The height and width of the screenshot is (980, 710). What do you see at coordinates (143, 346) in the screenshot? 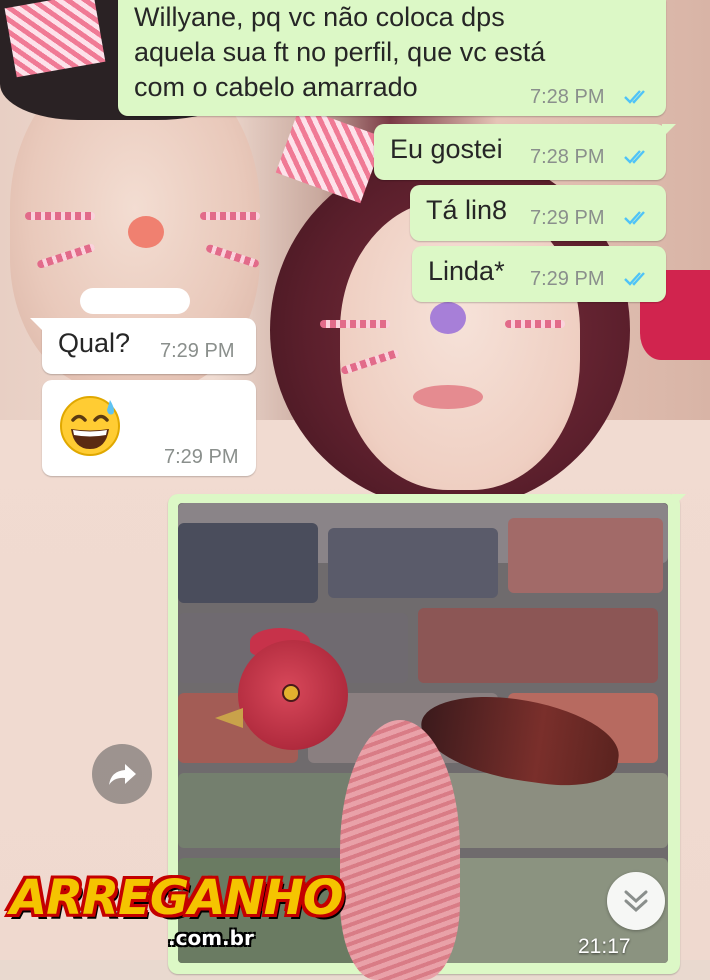
I see `message-bubble-incoming: Qual? 7:29 PM` at bounding box center [143, 346].